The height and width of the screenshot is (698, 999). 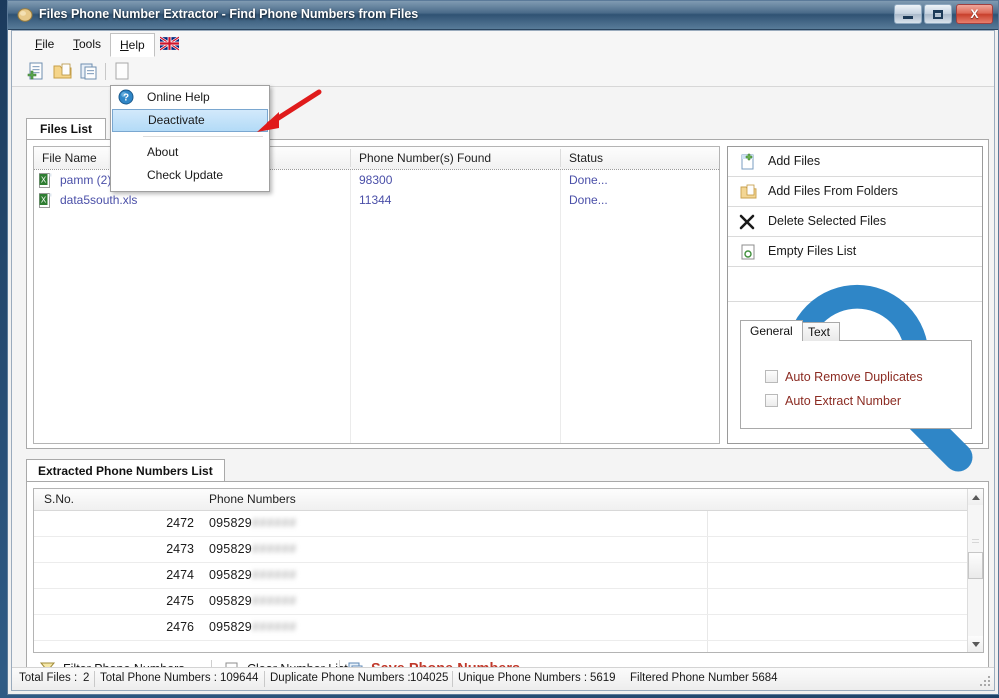 I want to click on maximize-icon, so click(x=938, y=14).